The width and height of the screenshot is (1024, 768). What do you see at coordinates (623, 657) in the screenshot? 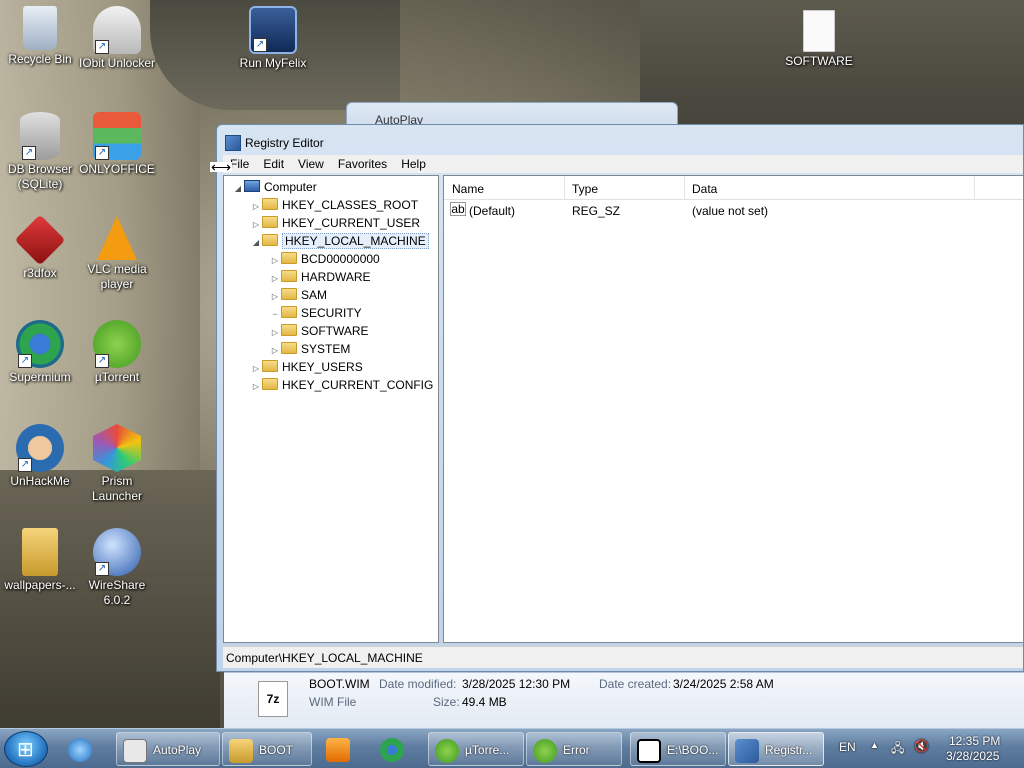
I see `status-bar: Computer\HKEY_LOCAL_MACHINE` at bounding box center [623, 657].